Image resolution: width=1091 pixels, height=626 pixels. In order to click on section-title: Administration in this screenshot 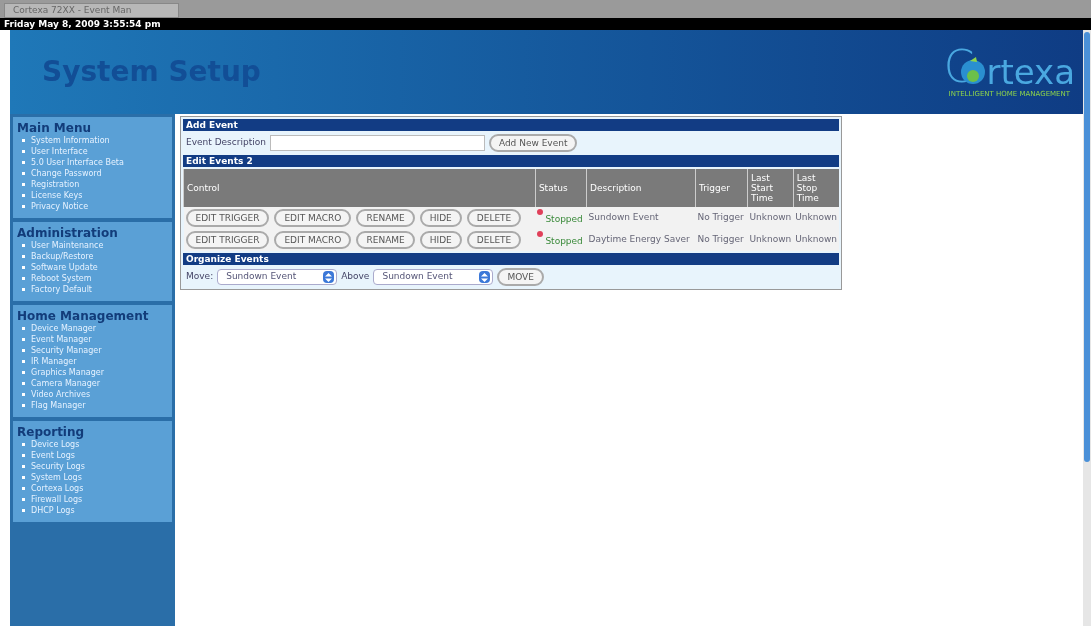, I will do `click(68, 233)`.